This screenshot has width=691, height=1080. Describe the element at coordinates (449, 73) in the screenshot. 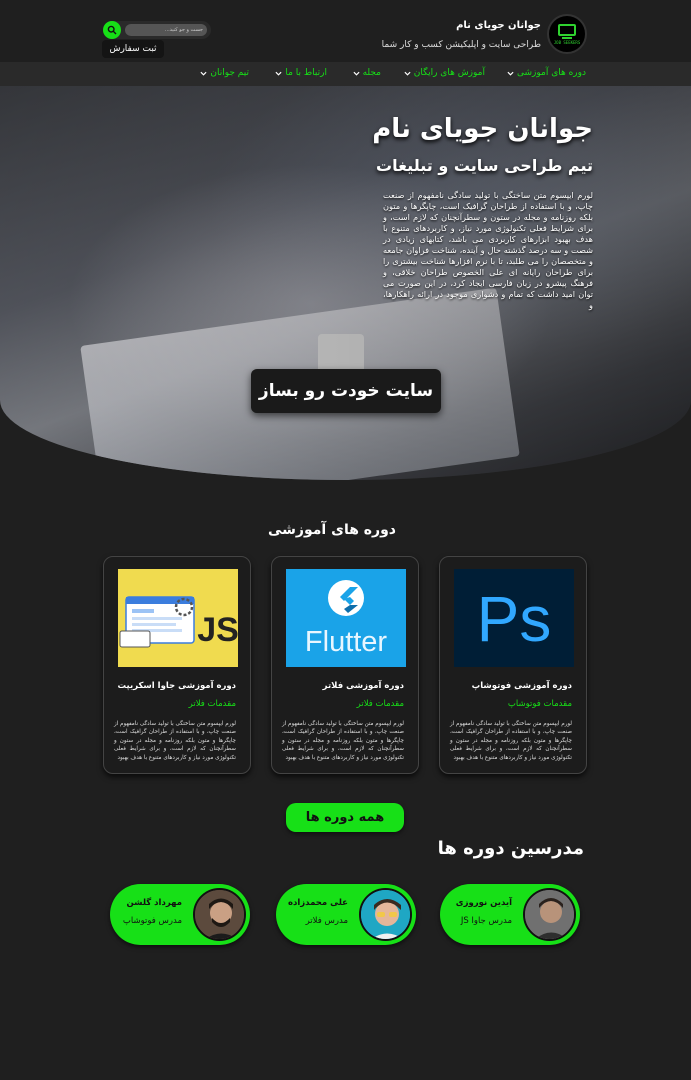

I see `nav-item-label: آموزش های رایگان` at that location.